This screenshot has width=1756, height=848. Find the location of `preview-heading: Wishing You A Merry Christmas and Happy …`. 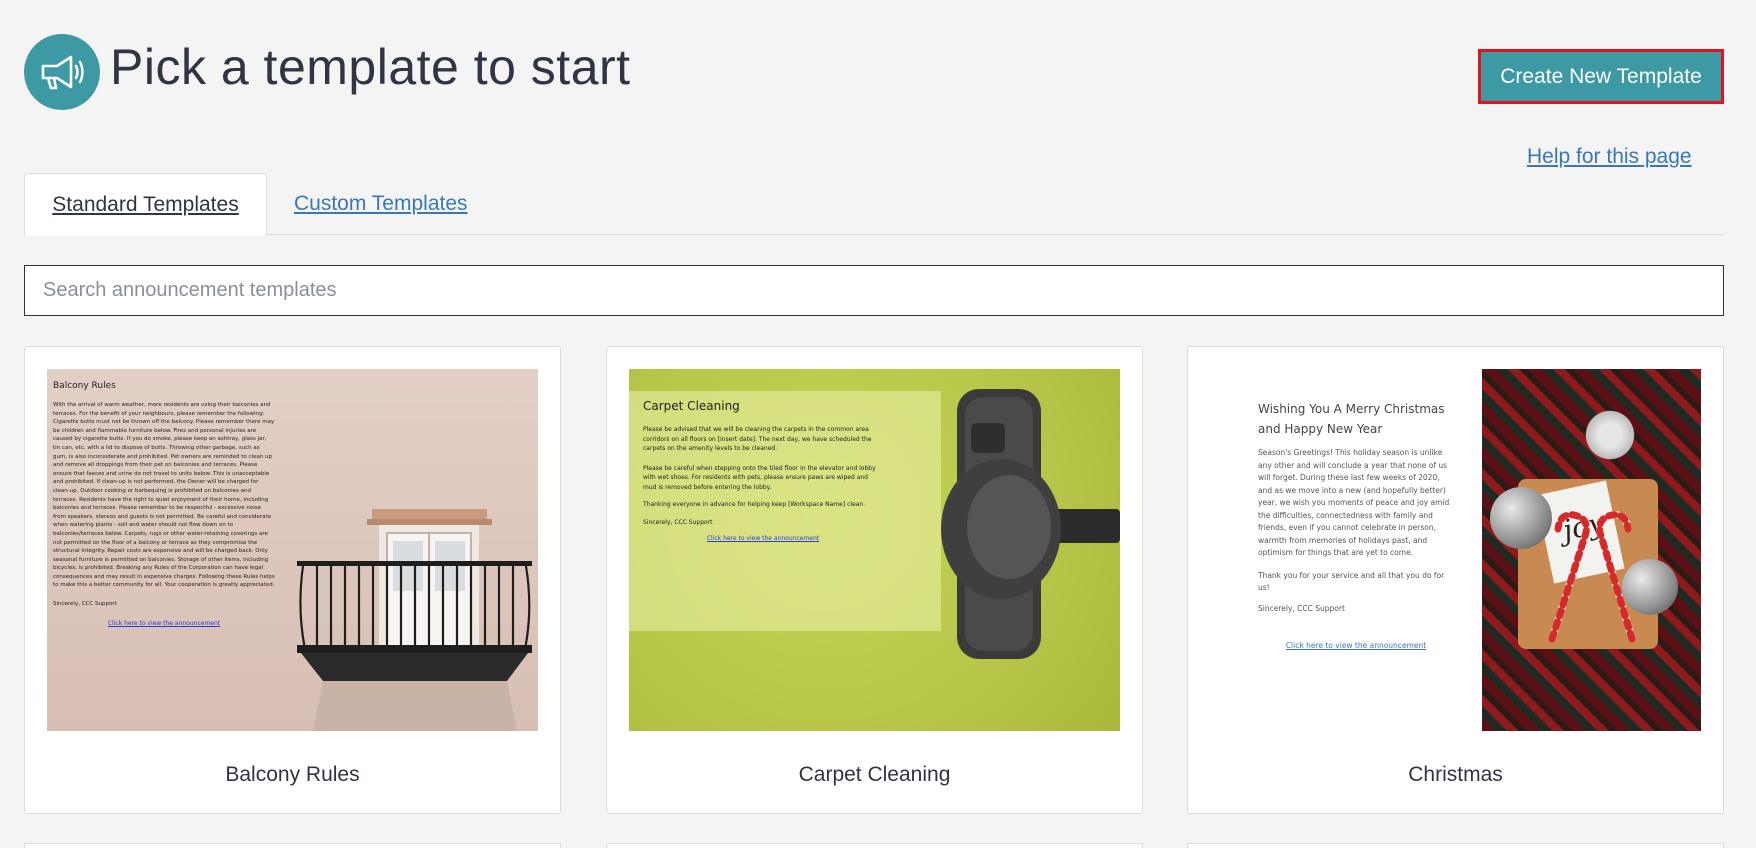

preview-heading: Wishing You A Merry Christmas and Happy … is located at coordinates (1351, 419).